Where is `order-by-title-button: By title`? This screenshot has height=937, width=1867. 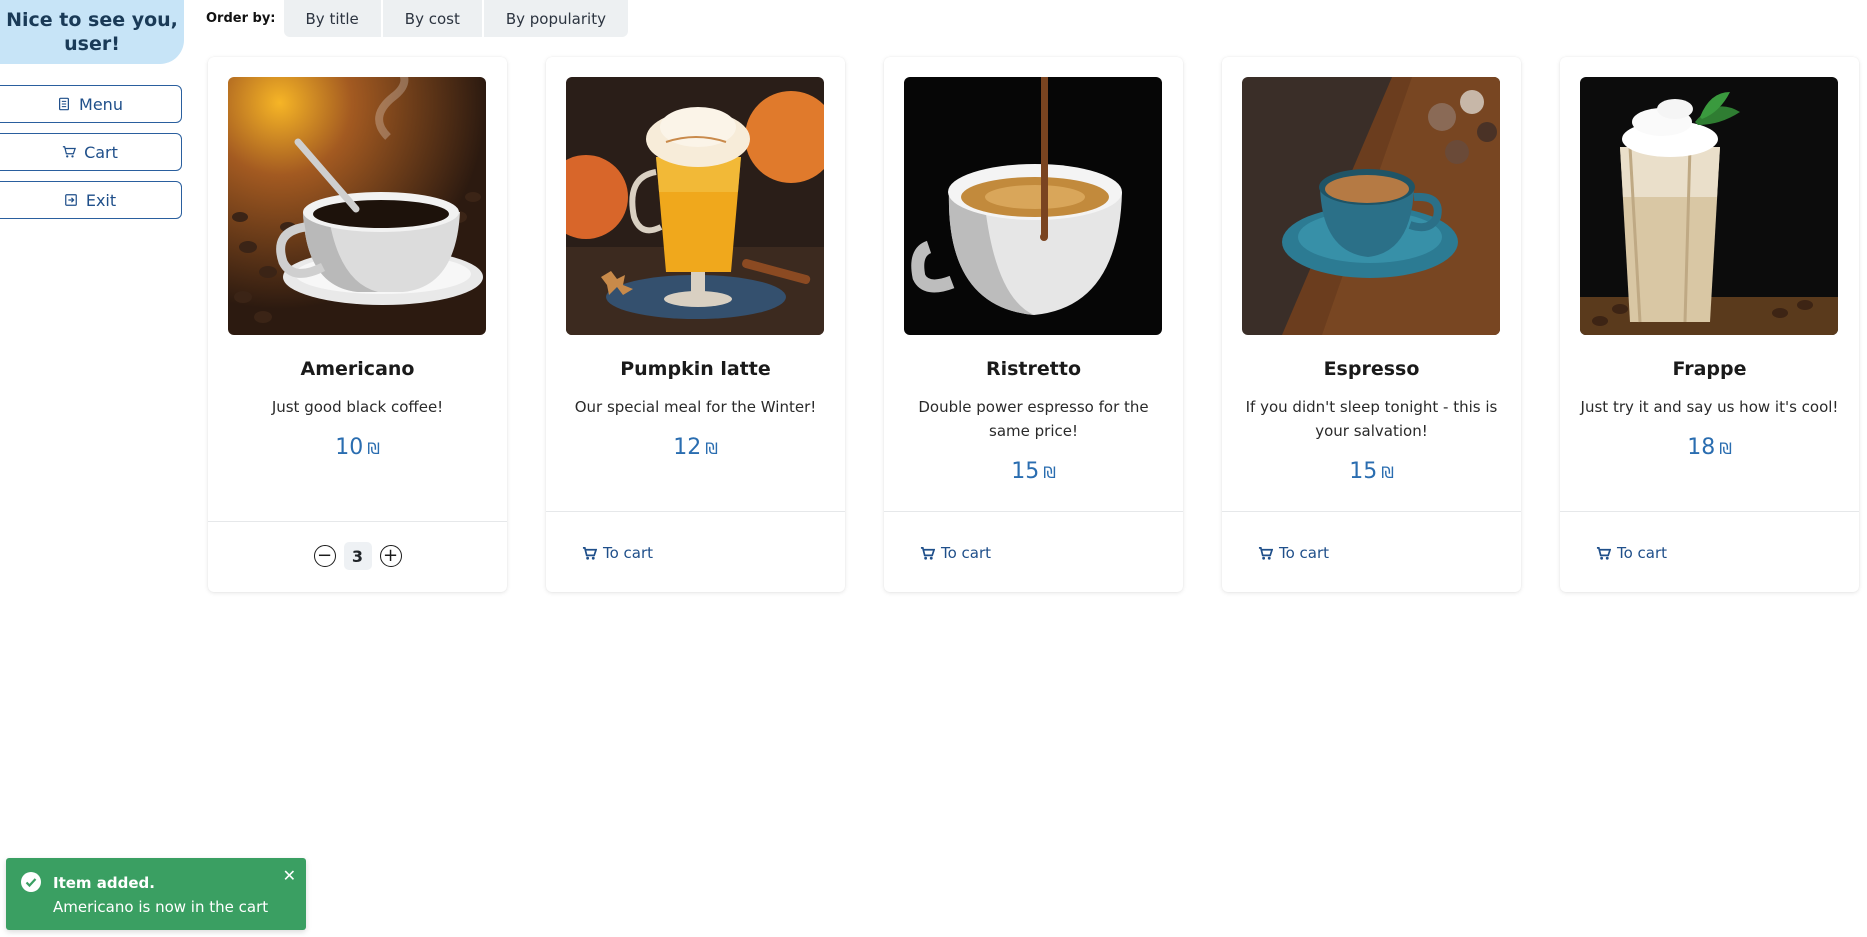 order-by-title-button: By title is located at coordinates (332, 18).